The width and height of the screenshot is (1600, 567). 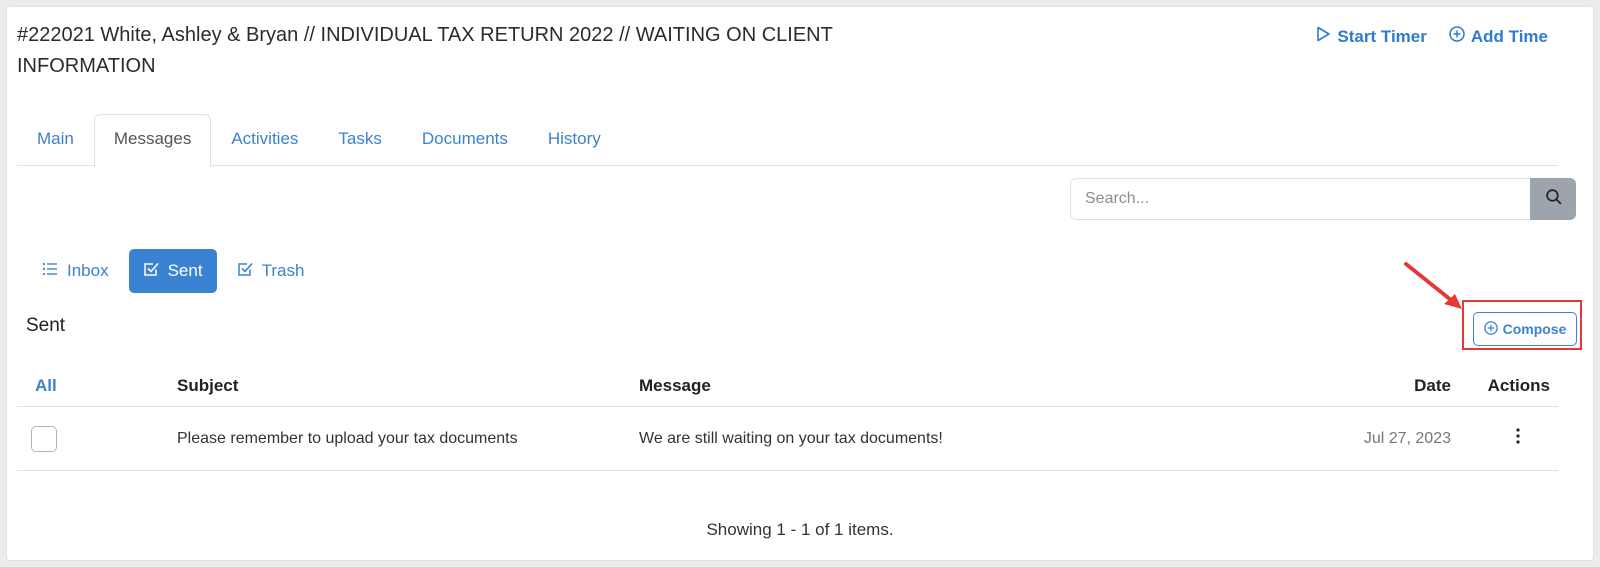 What do you see at coordinates (55, 140) in the screenshot?
I see `tab-main: Main` at bounding box center [55, 140].